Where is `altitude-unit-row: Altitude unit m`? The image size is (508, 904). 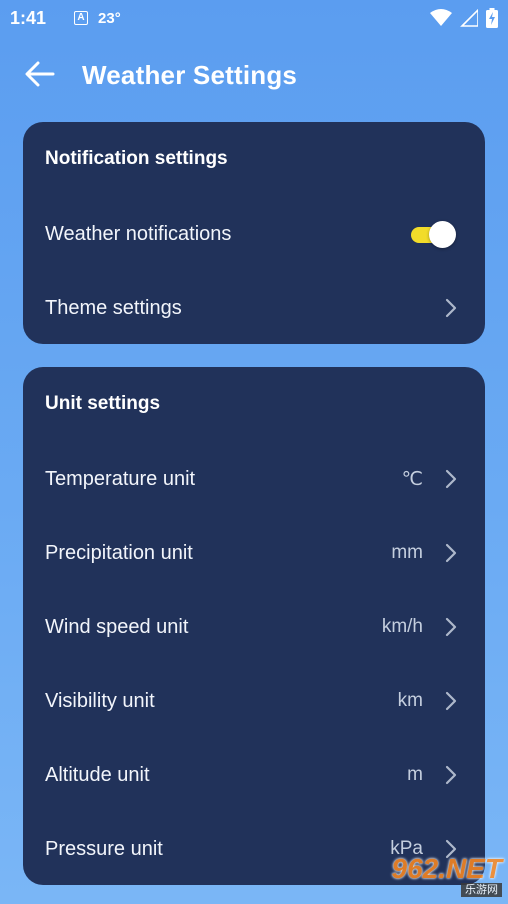 altitude-unit-row: Altitude unit m is located at coordinates (254, 775).